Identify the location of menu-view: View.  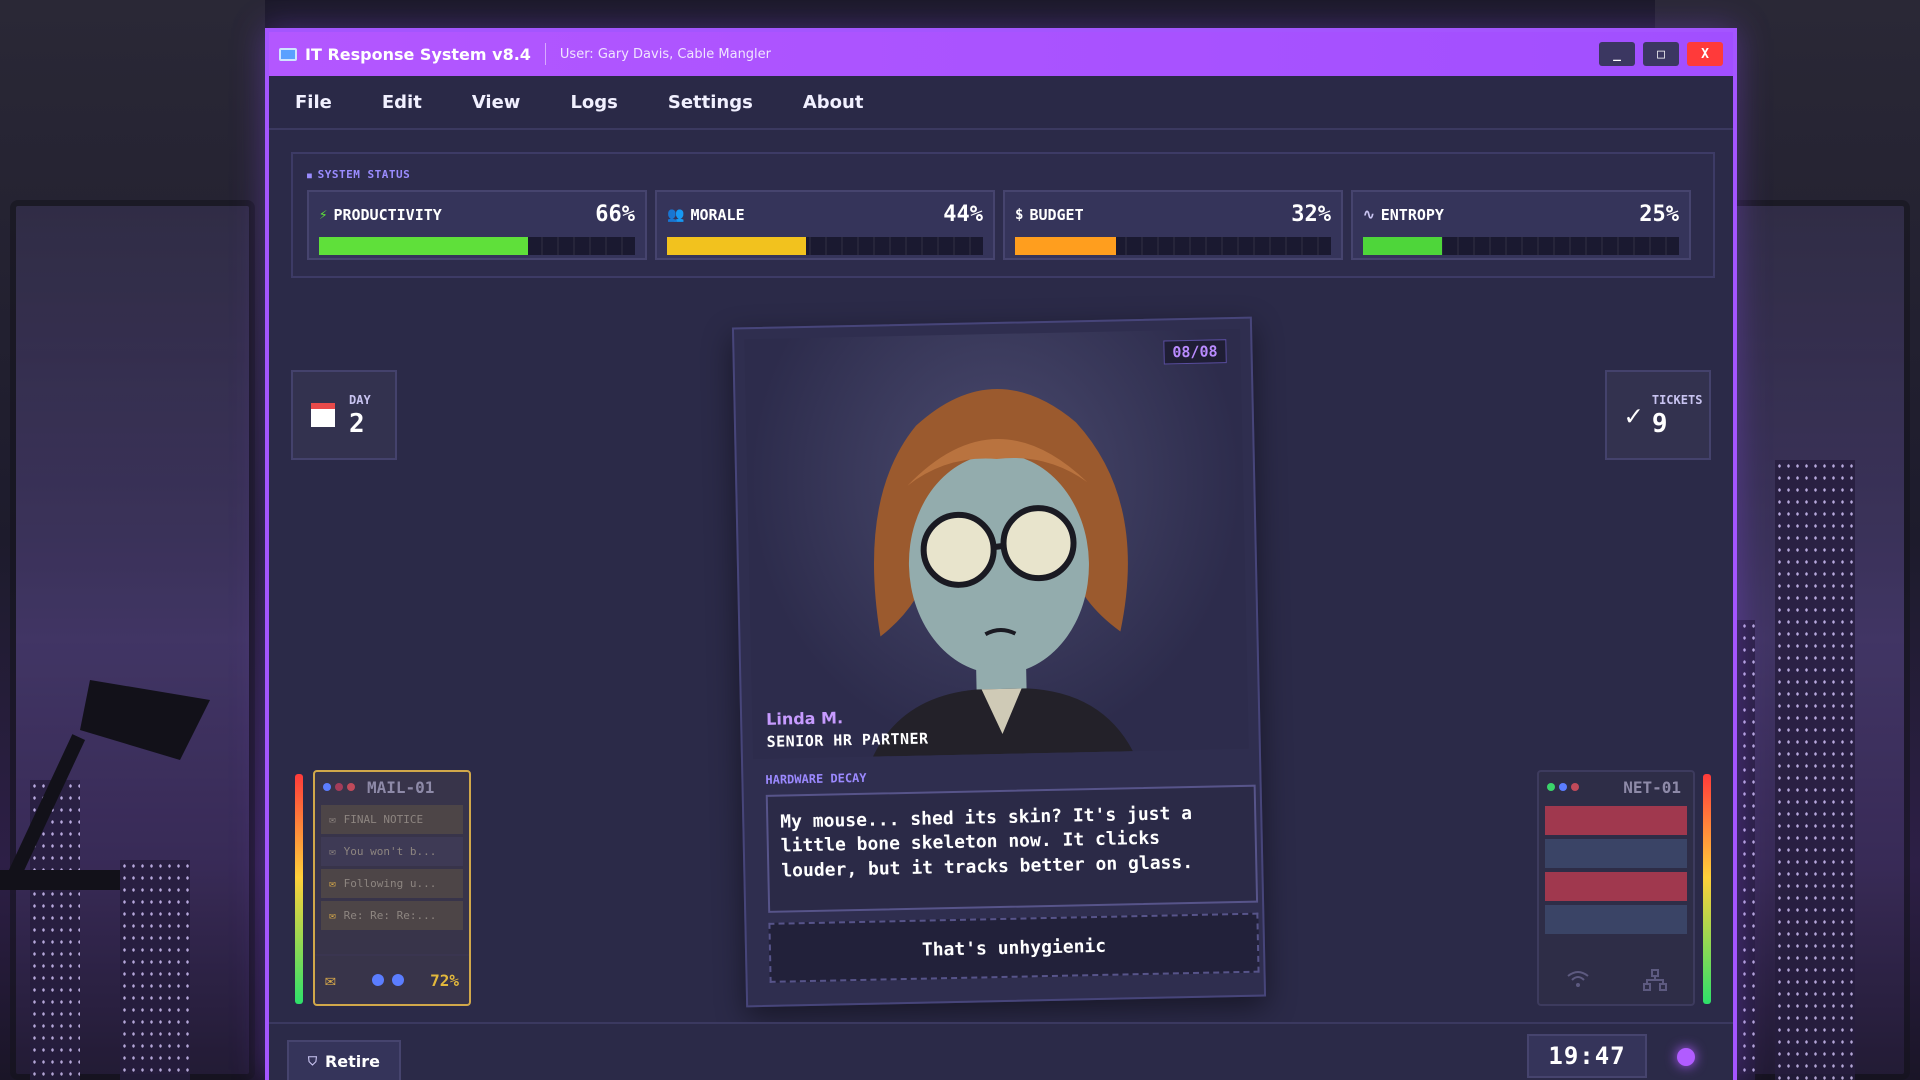
(496, 102).